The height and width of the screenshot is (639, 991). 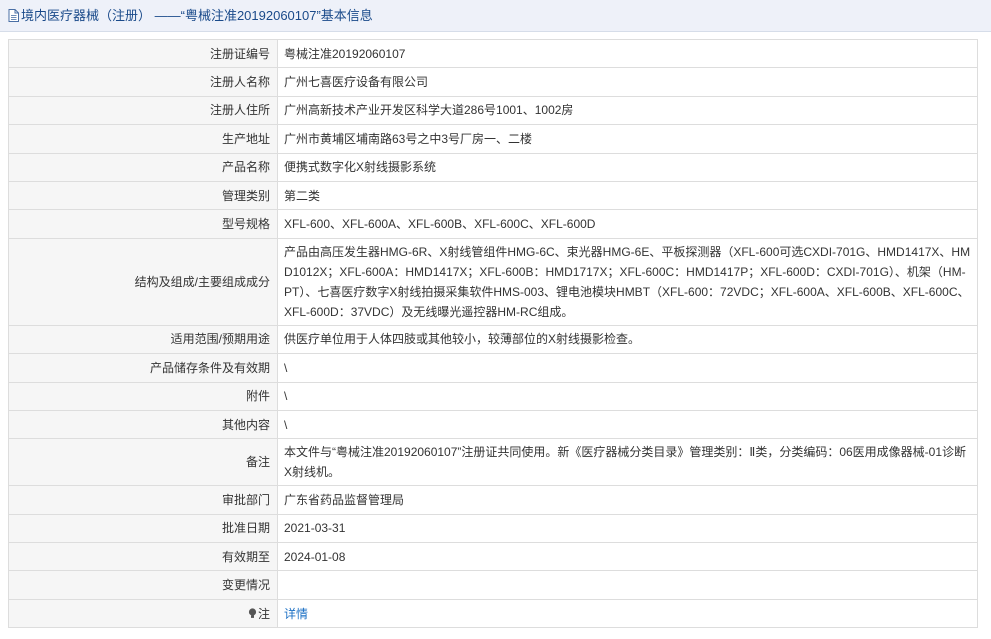 What do you see at coordinates (627, 195) in the screenshot?
I see `row-value-management-class: 第二类` at bounding box center [627, 195].